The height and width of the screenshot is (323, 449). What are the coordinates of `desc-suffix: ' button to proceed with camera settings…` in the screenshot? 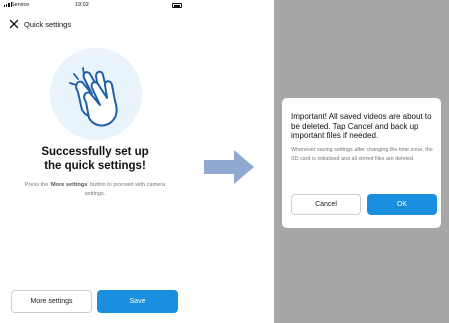 It's located at (125, 189).